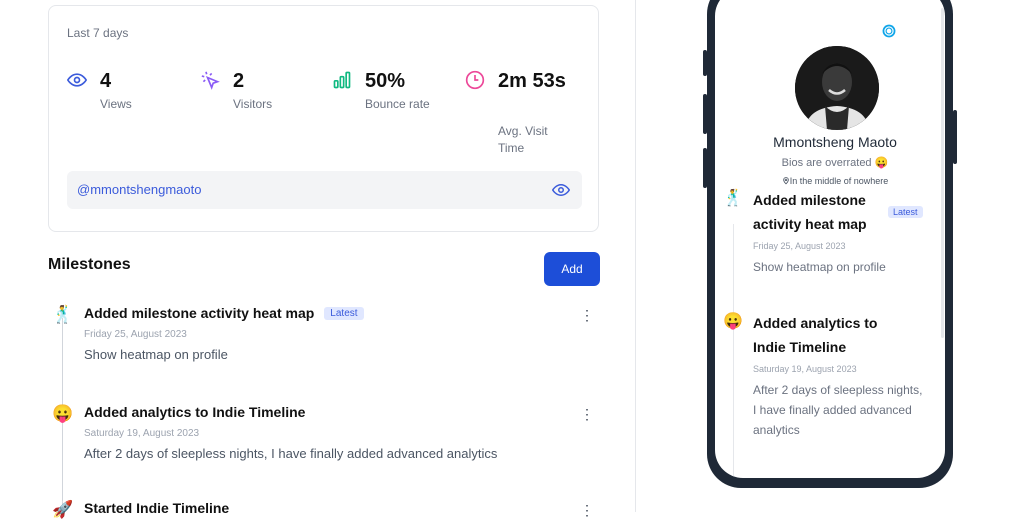 This screenshot has height=521, width=1024. Describe the element at coordinates (253, 104) in the screenshot. I see `stat-label: Visitors` at that location.